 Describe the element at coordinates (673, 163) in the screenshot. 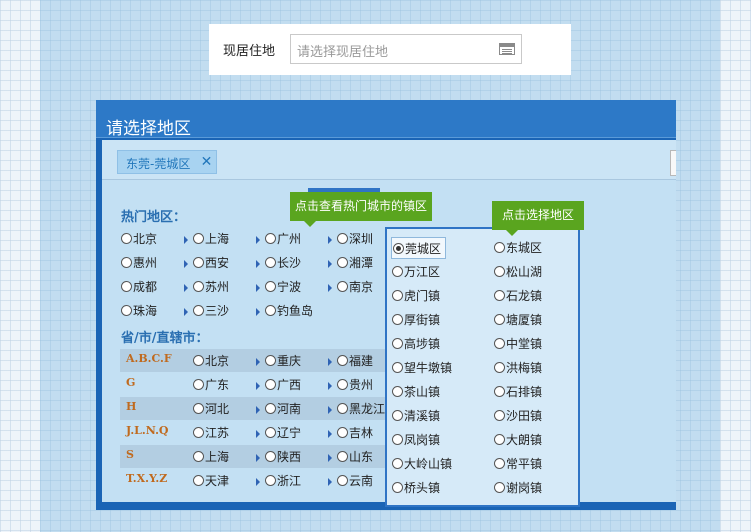

I see `clear-button: 清除` at that location.